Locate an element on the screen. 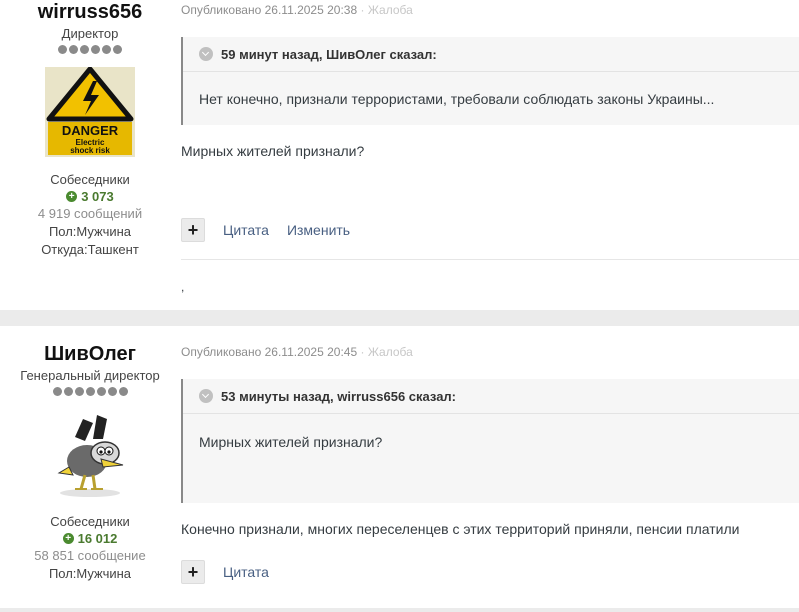 Image resolution: width=799 pixels, height=612 pixels. author-name: ШивОлег is located at coordinates (90, 354).